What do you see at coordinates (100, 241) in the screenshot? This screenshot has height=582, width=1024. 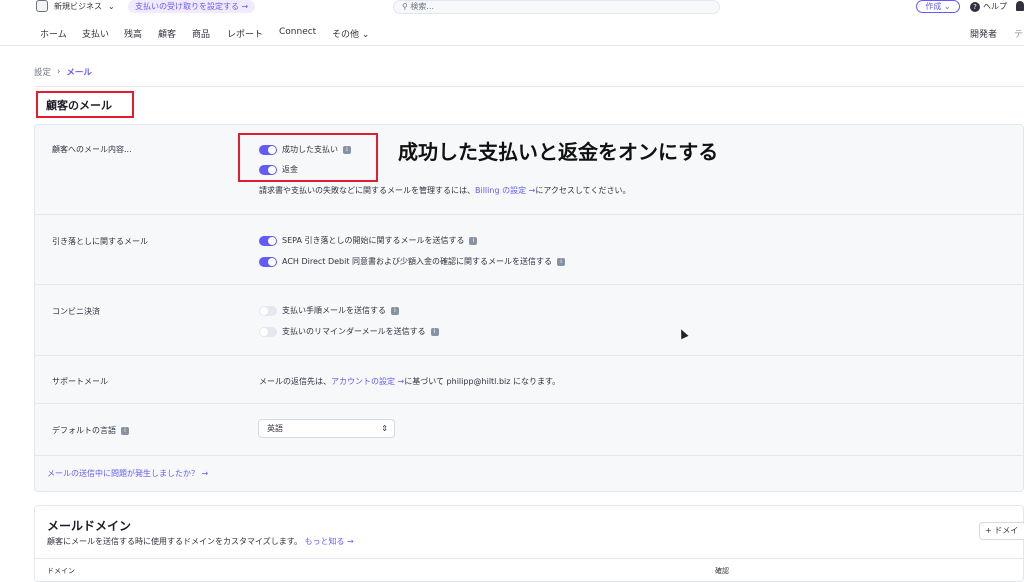 I see `debit-email-label: 引き落としに関するメール` at bounding box center [100, 241].